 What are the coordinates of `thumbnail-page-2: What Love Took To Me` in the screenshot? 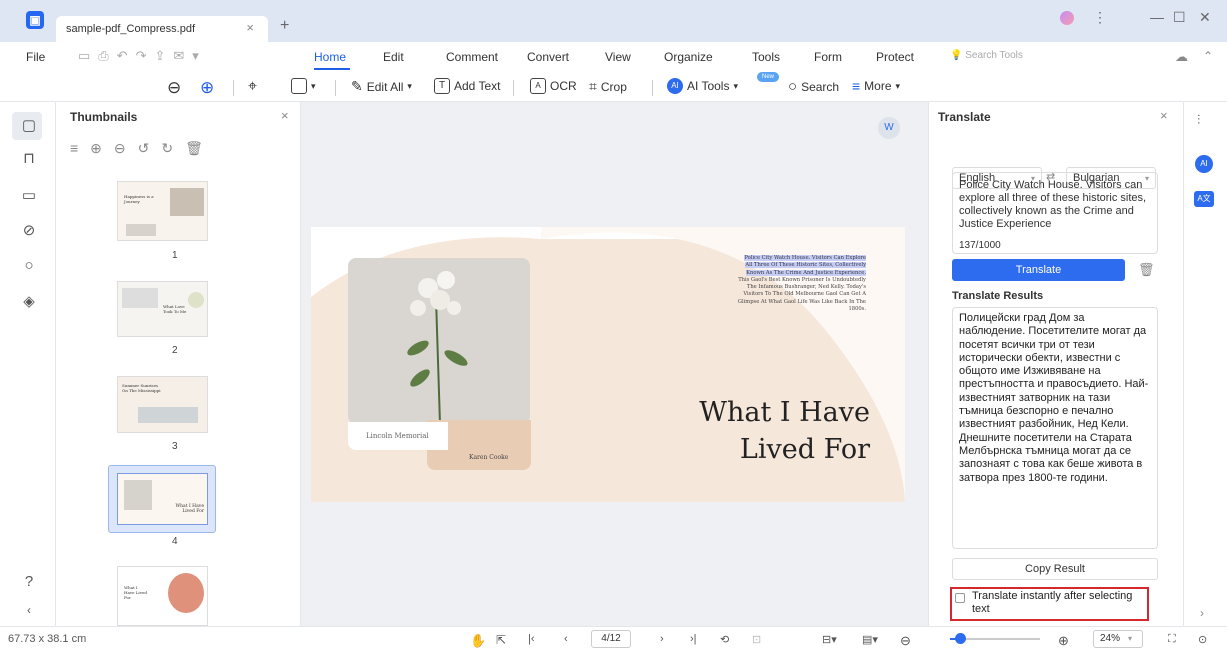 It's located at (162, 309).